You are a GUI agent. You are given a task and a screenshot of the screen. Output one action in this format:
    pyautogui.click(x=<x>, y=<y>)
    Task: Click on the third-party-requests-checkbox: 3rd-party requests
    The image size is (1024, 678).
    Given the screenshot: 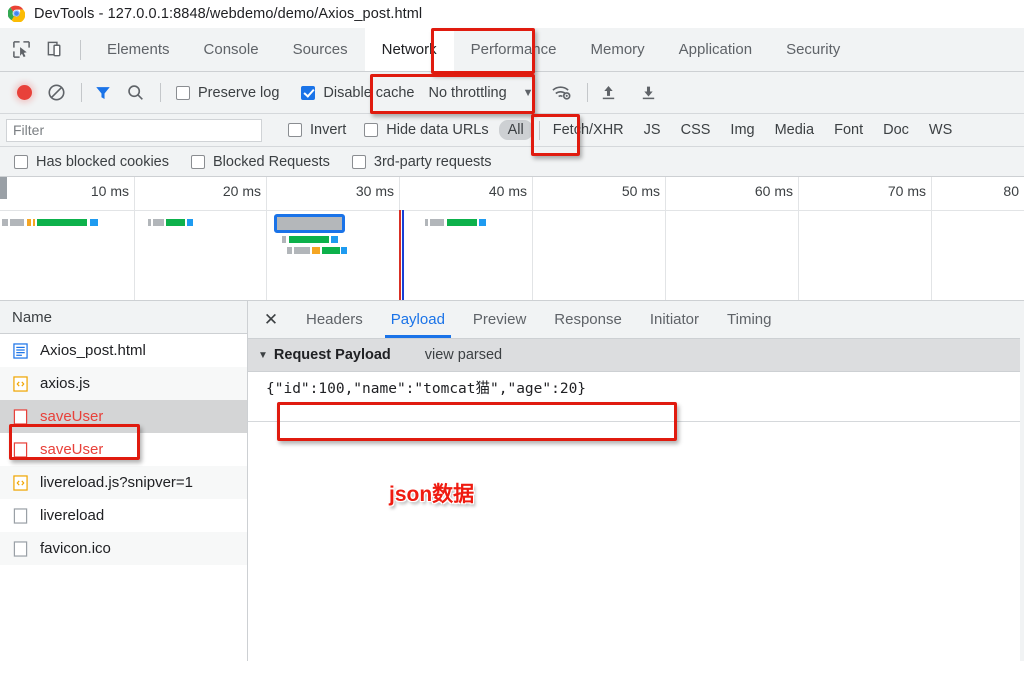 What is the action you would take?
    pyautogui.click(x=421, y=161)
    